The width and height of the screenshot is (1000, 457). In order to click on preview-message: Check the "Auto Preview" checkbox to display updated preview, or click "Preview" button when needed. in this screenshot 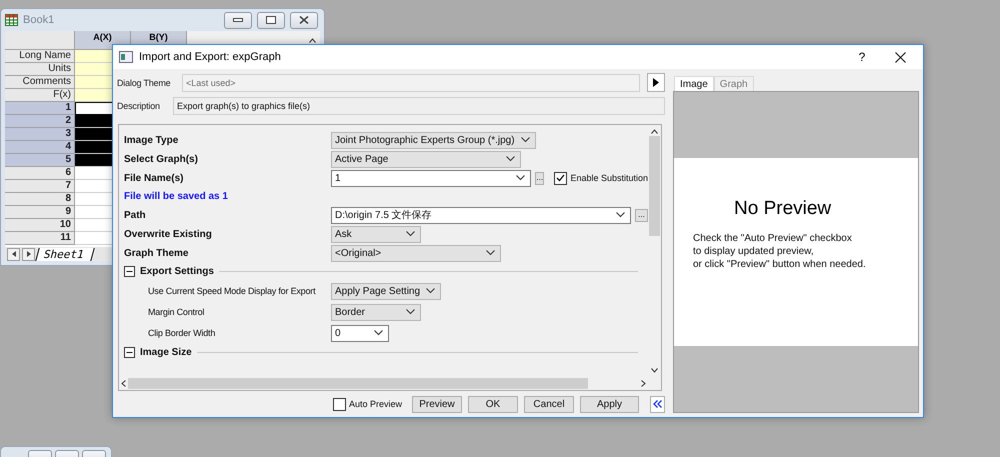, I will do `click(779, 251)`.